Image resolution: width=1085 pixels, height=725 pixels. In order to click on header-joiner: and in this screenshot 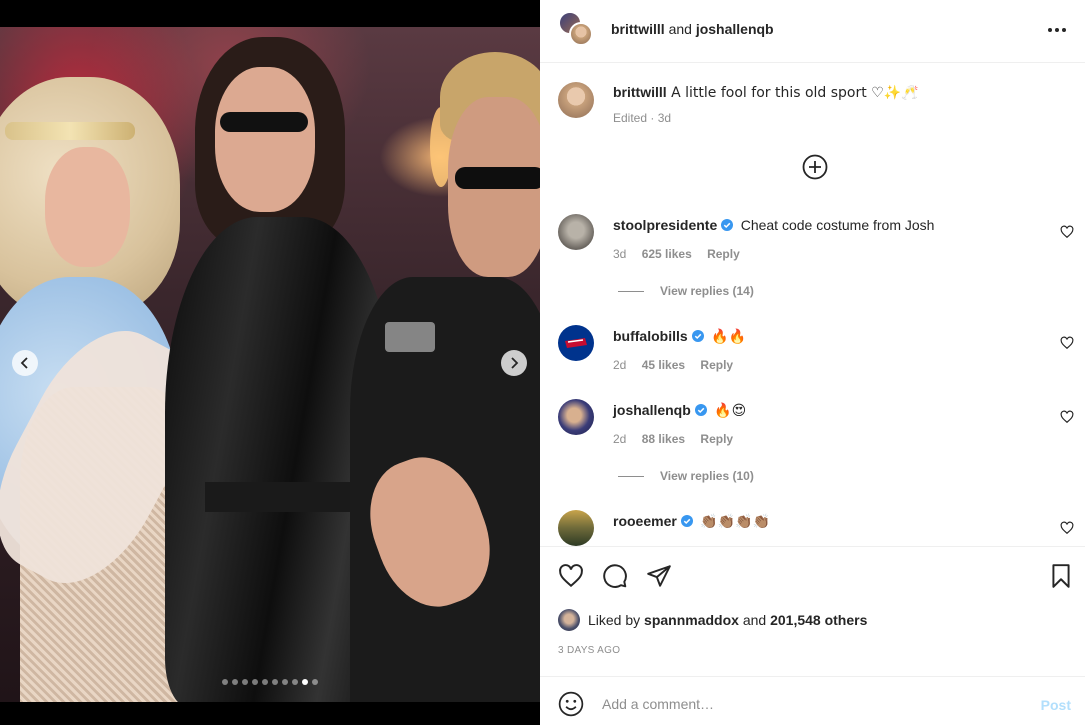, I will do `click(680, 29)`.